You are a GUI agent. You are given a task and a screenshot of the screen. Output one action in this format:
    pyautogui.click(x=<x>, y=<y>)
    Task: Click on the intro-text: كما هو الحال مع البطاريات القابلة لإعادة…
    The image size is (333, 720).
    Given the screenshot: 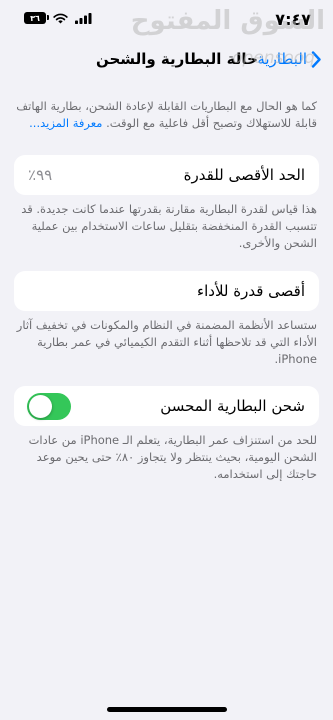 What is the action you would take?
    pyautogui.click(x=166, y=115)
    